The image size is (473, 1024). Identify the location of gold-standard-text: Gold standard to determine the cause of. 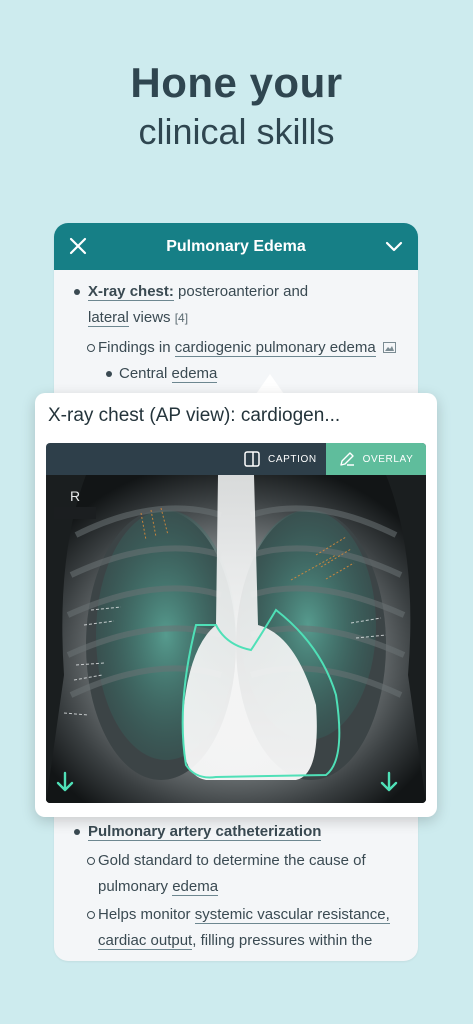
(232, 860).